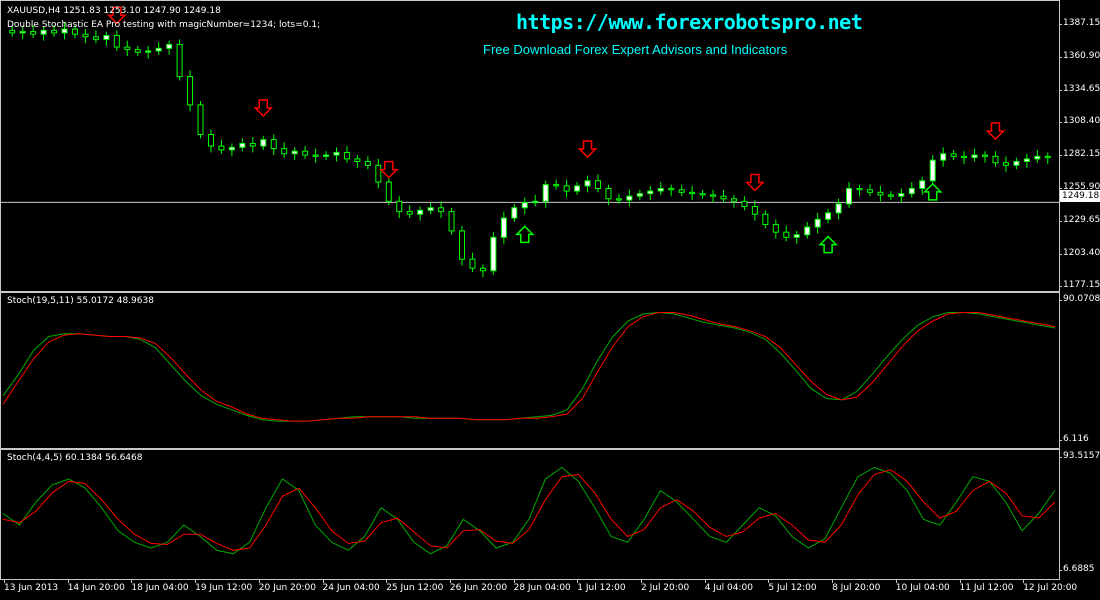 The image size is (1100, 600). I want to click on price-tick: 1177.15, so click(1079, 285).